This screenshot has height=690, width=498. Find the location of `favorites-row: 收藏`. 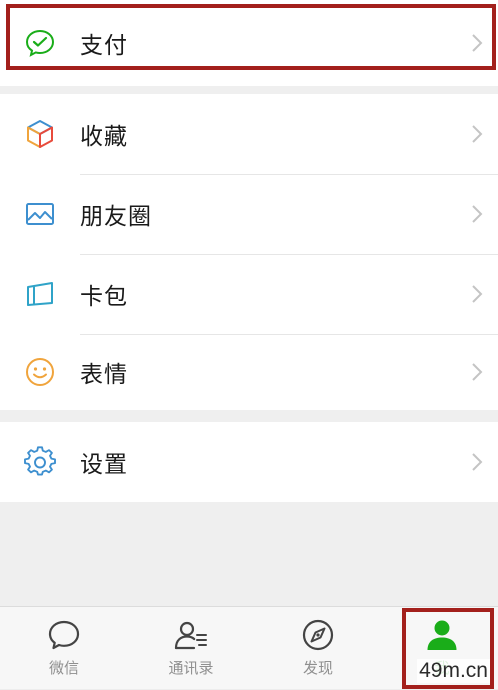

favorites-row: 收藏 is located at coordinates (249, 134).